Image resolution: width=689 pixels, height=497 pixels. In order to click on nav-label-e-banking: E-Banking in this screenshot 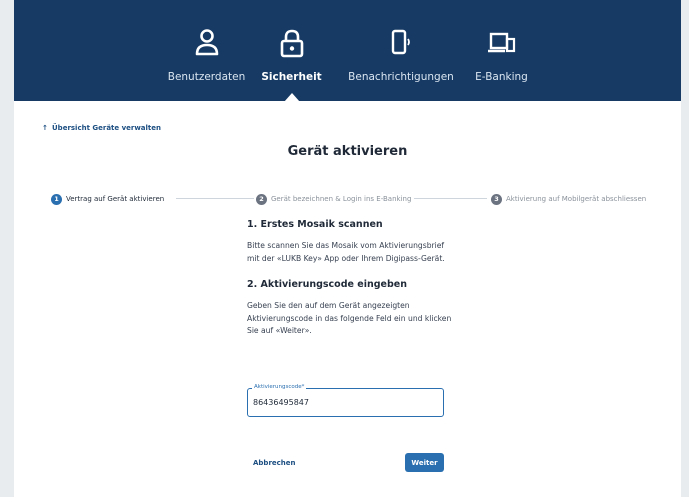, I will do `click(501, 77)`.